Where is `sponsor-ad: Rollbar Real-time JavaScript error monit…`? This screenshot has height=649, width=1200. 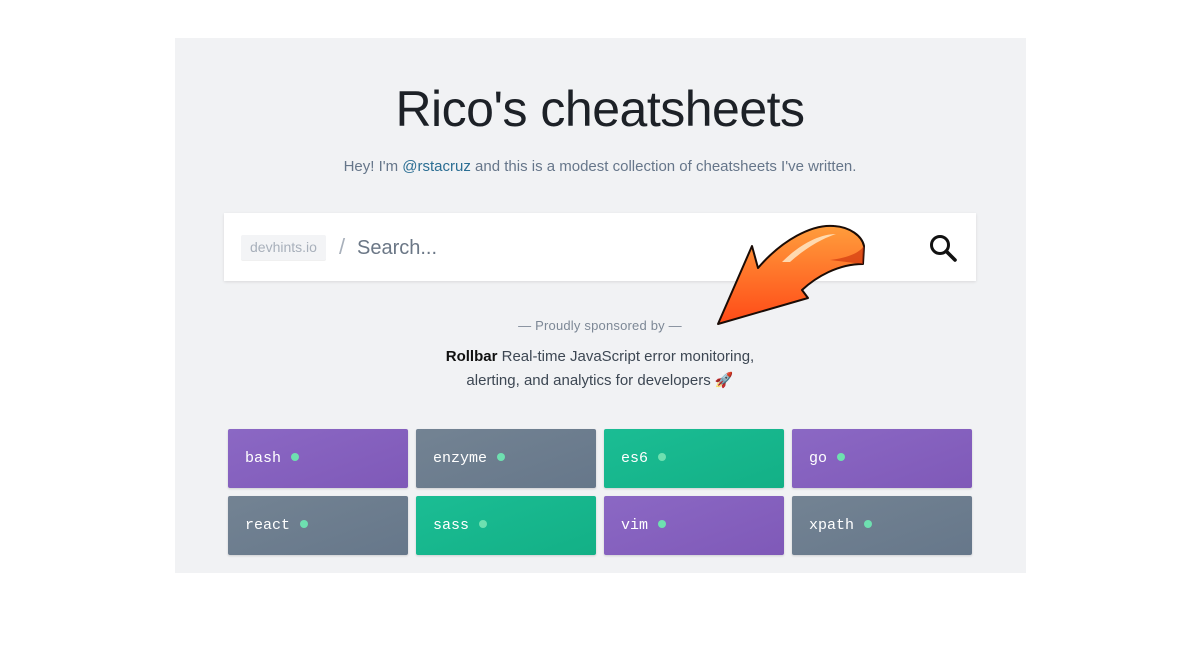
sponsor-ad: Rollbar Real-time JavaScript error monit… is located at coordinates (600, 369).